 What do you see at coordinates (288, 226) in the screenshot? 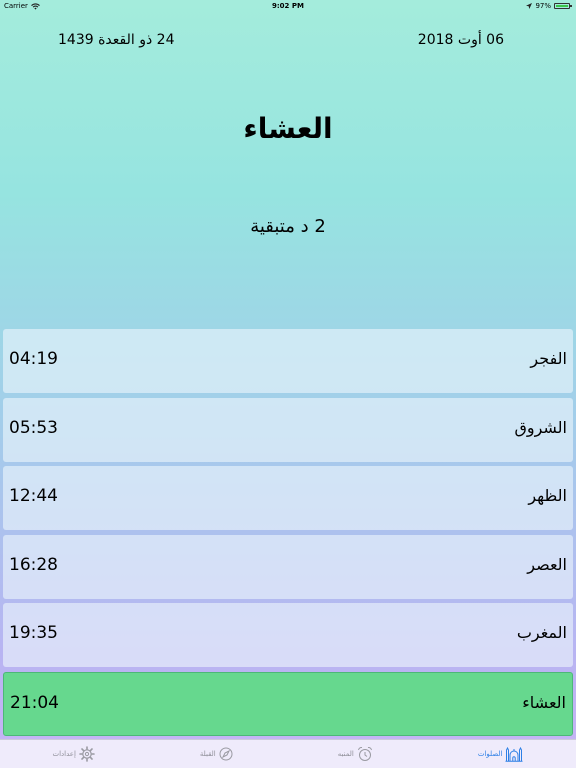
I see `time-remaining: 2 د متبقية` at bounding box center [288, 226].